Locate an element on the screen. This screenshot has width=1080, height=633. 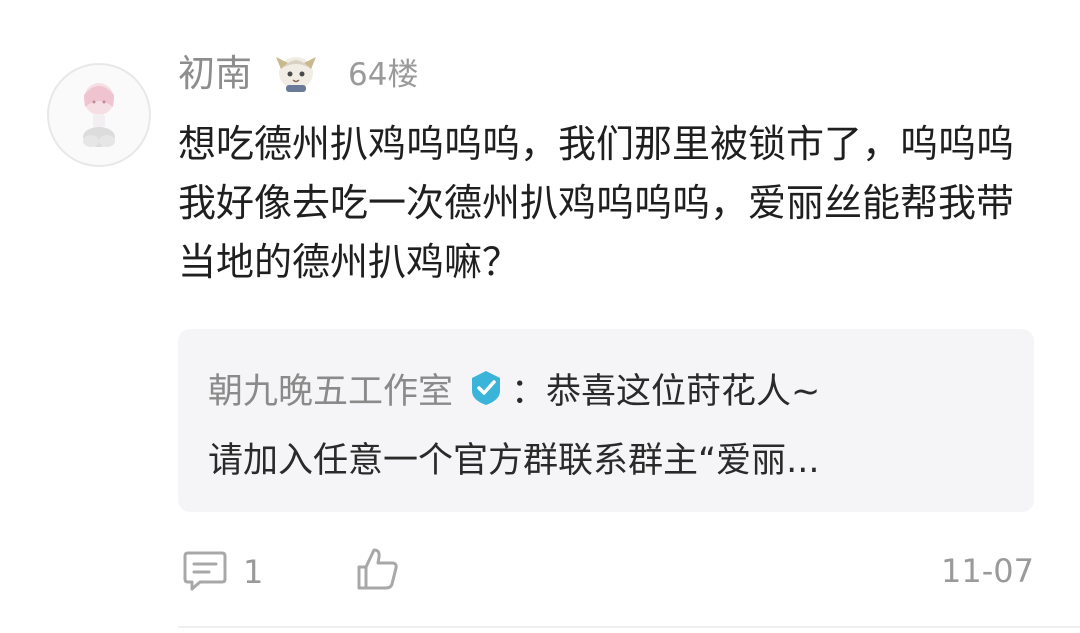
username: 初南 is located at coordinates (215, 74).